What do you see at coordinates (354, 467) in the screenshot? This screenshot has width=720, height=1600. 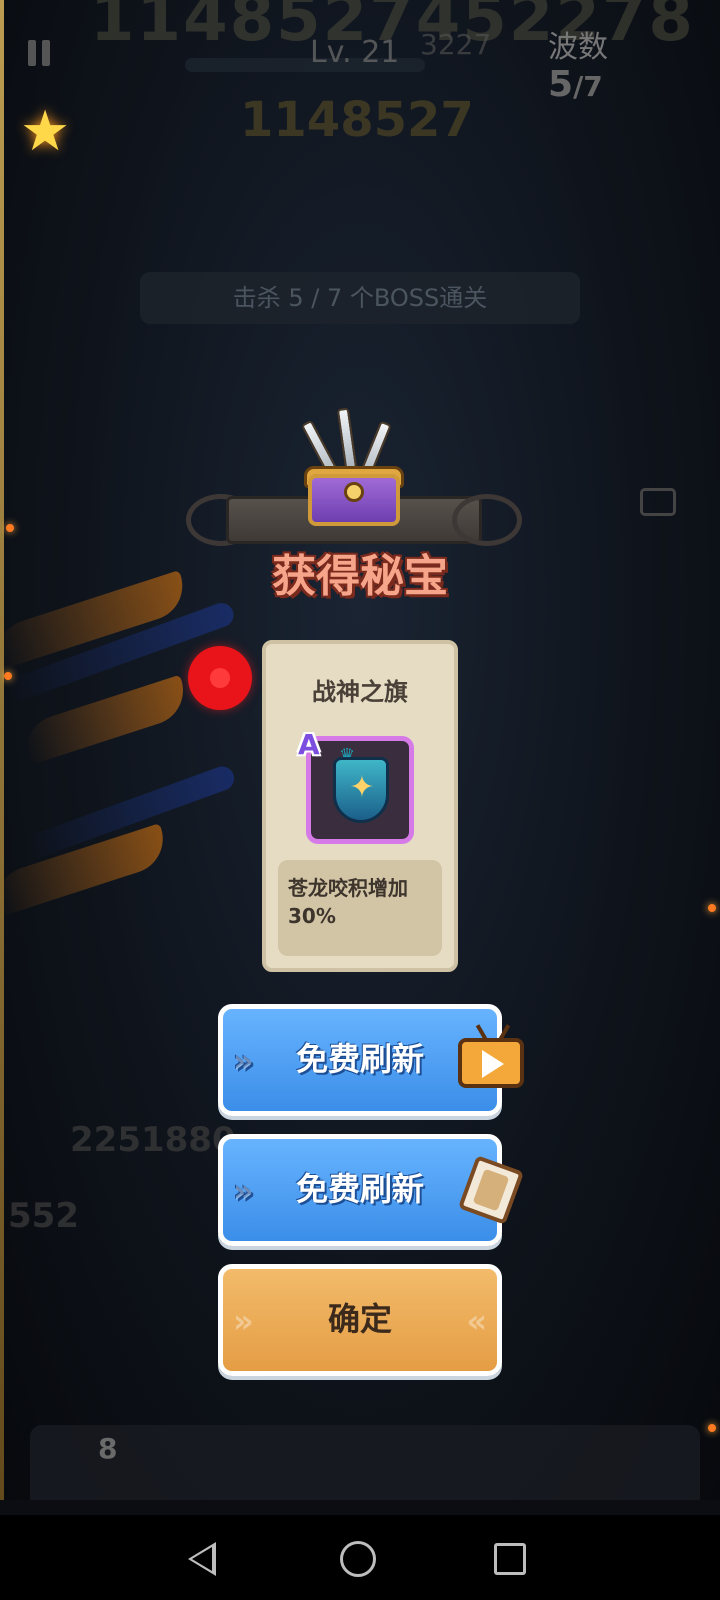 I see `treasure-chest-icon` at bounding box center [354, 467].